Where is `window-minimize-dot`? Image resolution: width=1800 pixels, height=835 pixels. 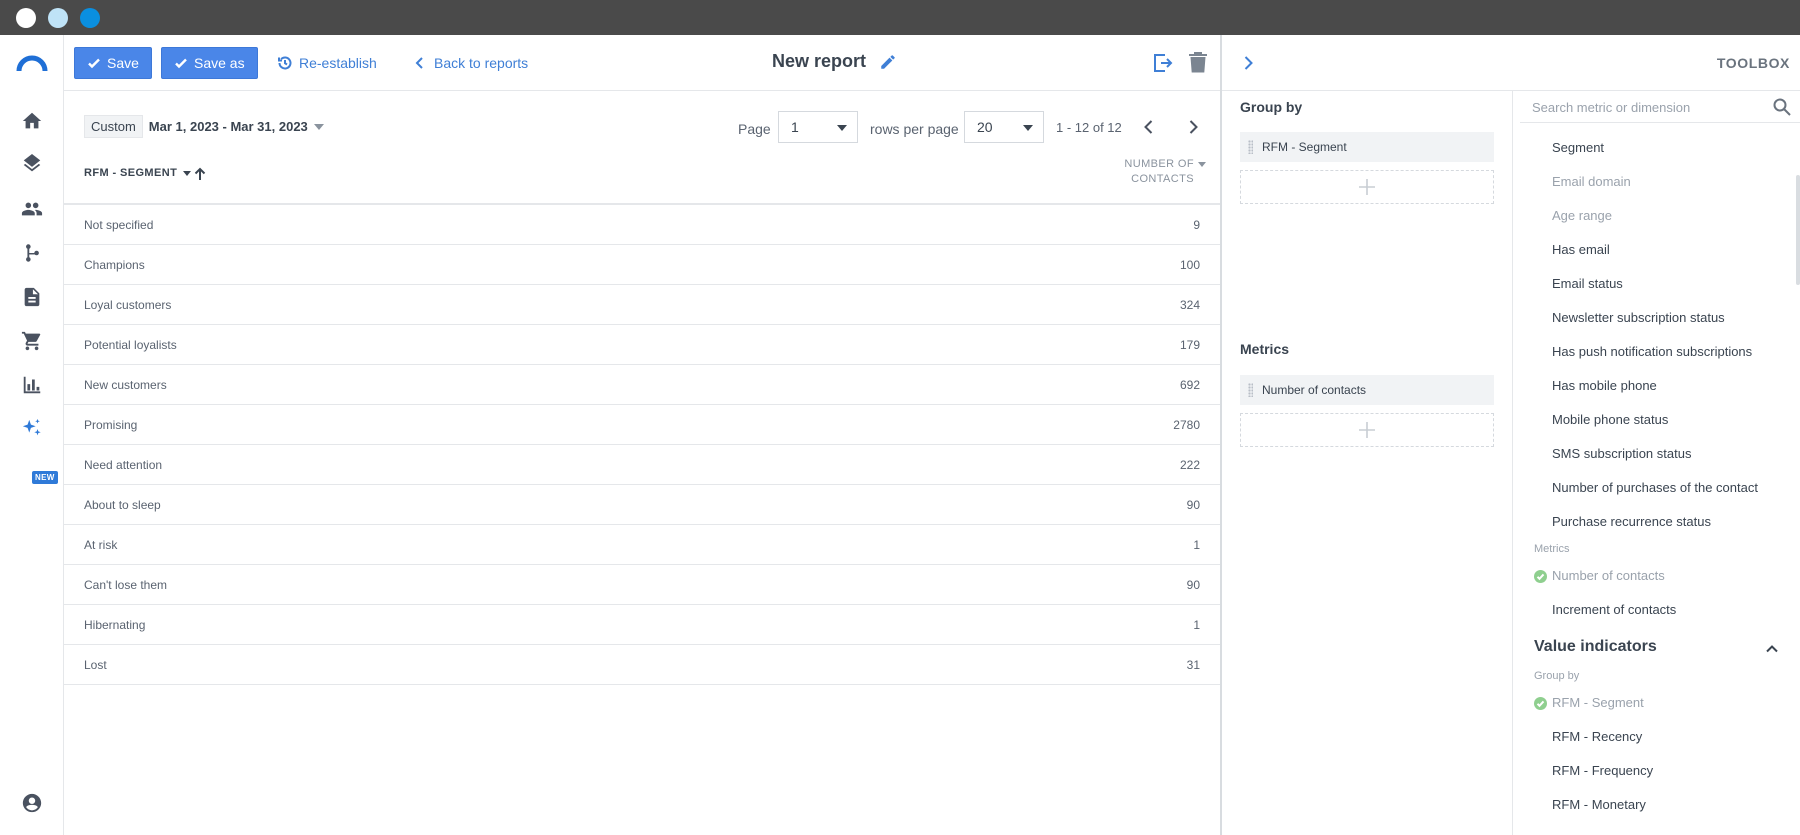
window-minimize-dot is located at coordinates (58, 18).